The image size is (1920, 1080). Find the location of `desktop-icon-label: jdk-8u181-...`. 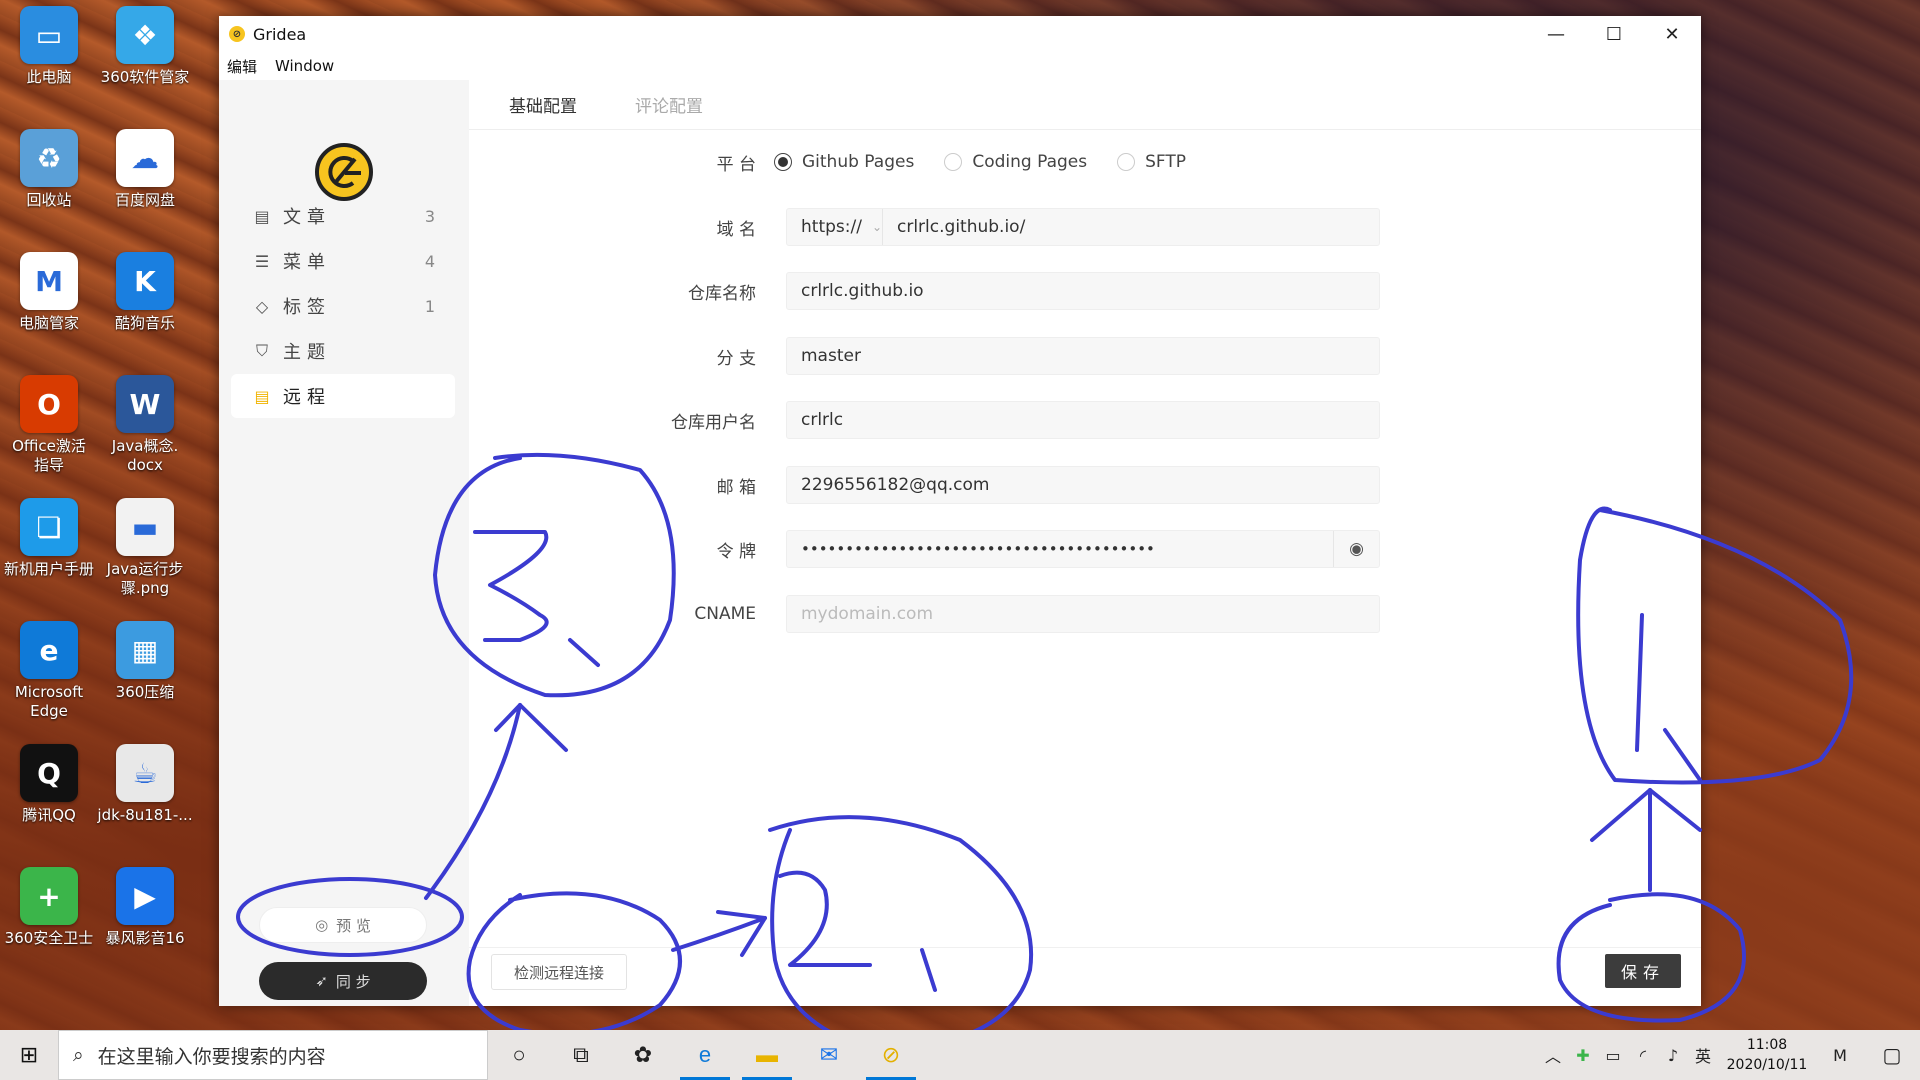

desktop-icon-label: jdk-8u181-... is located at coordinates (145, 815).